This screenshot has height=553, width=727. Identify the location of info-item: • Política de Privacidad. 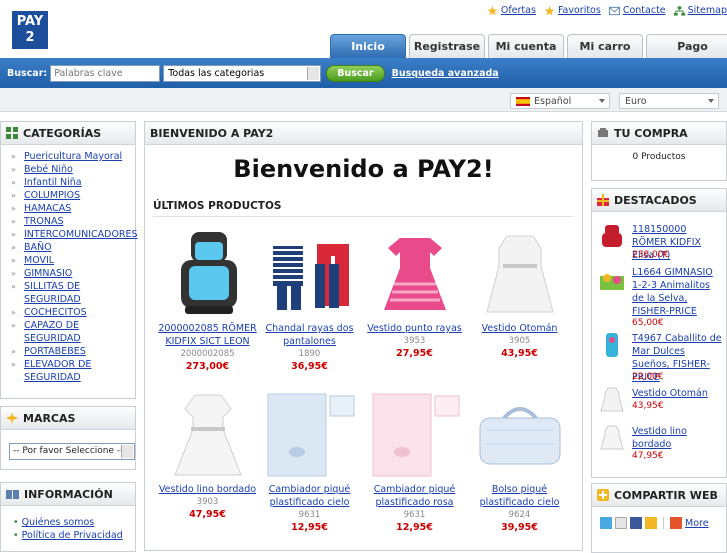
(74, 535).